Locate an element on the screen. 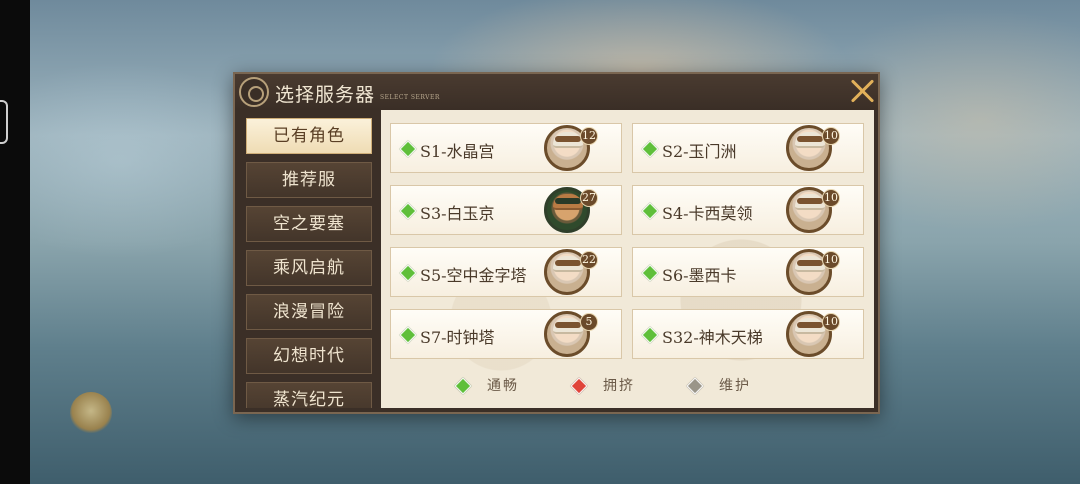 This screenshot has height=484, width=1080. tab-fantasy-era: 幻想时代 is located at coordinates (309, 356).